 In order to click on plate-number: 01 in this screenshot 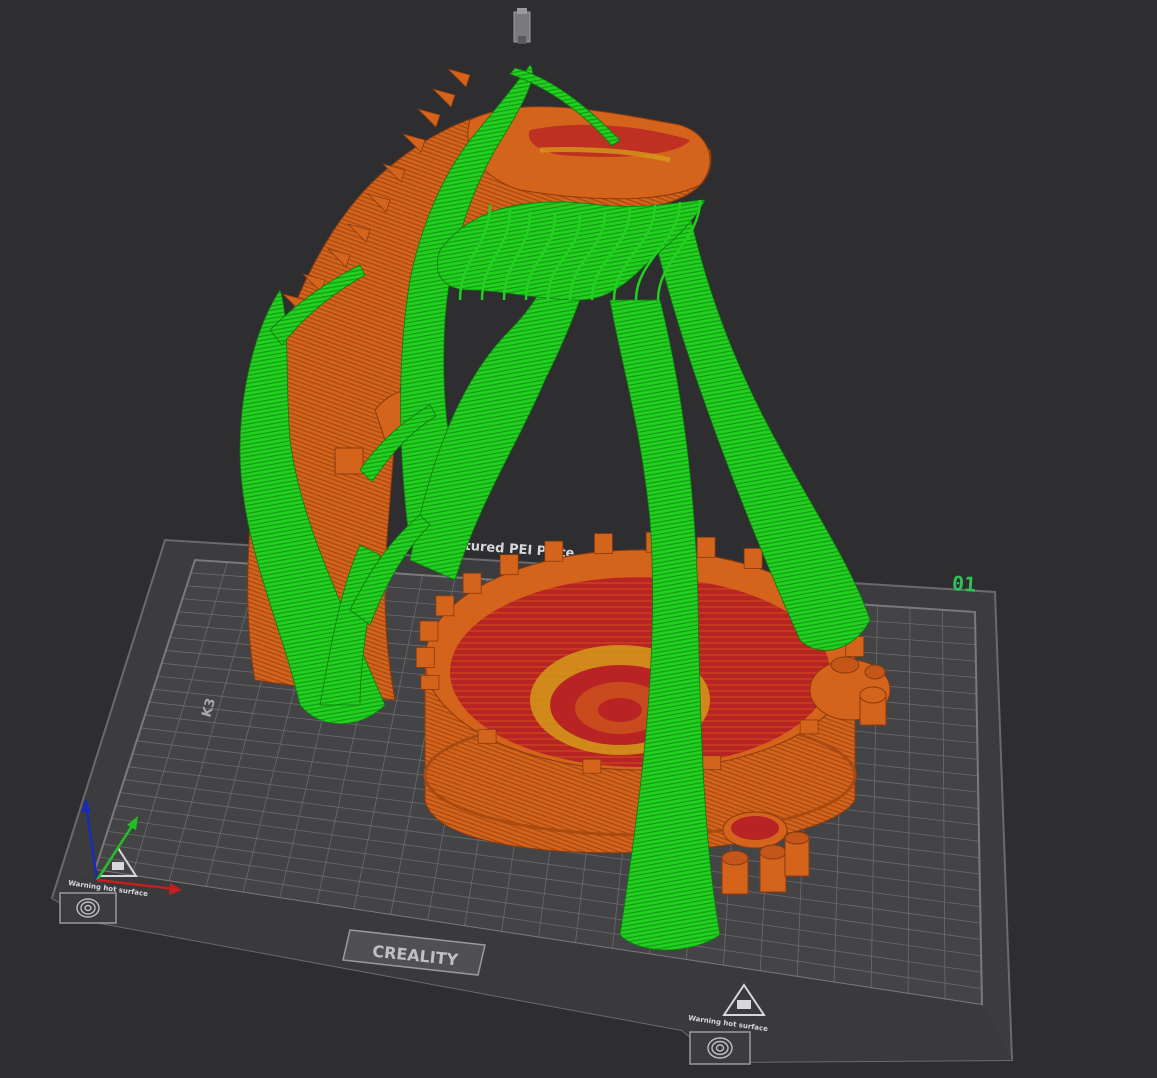, I will do `click(964, 584)`.